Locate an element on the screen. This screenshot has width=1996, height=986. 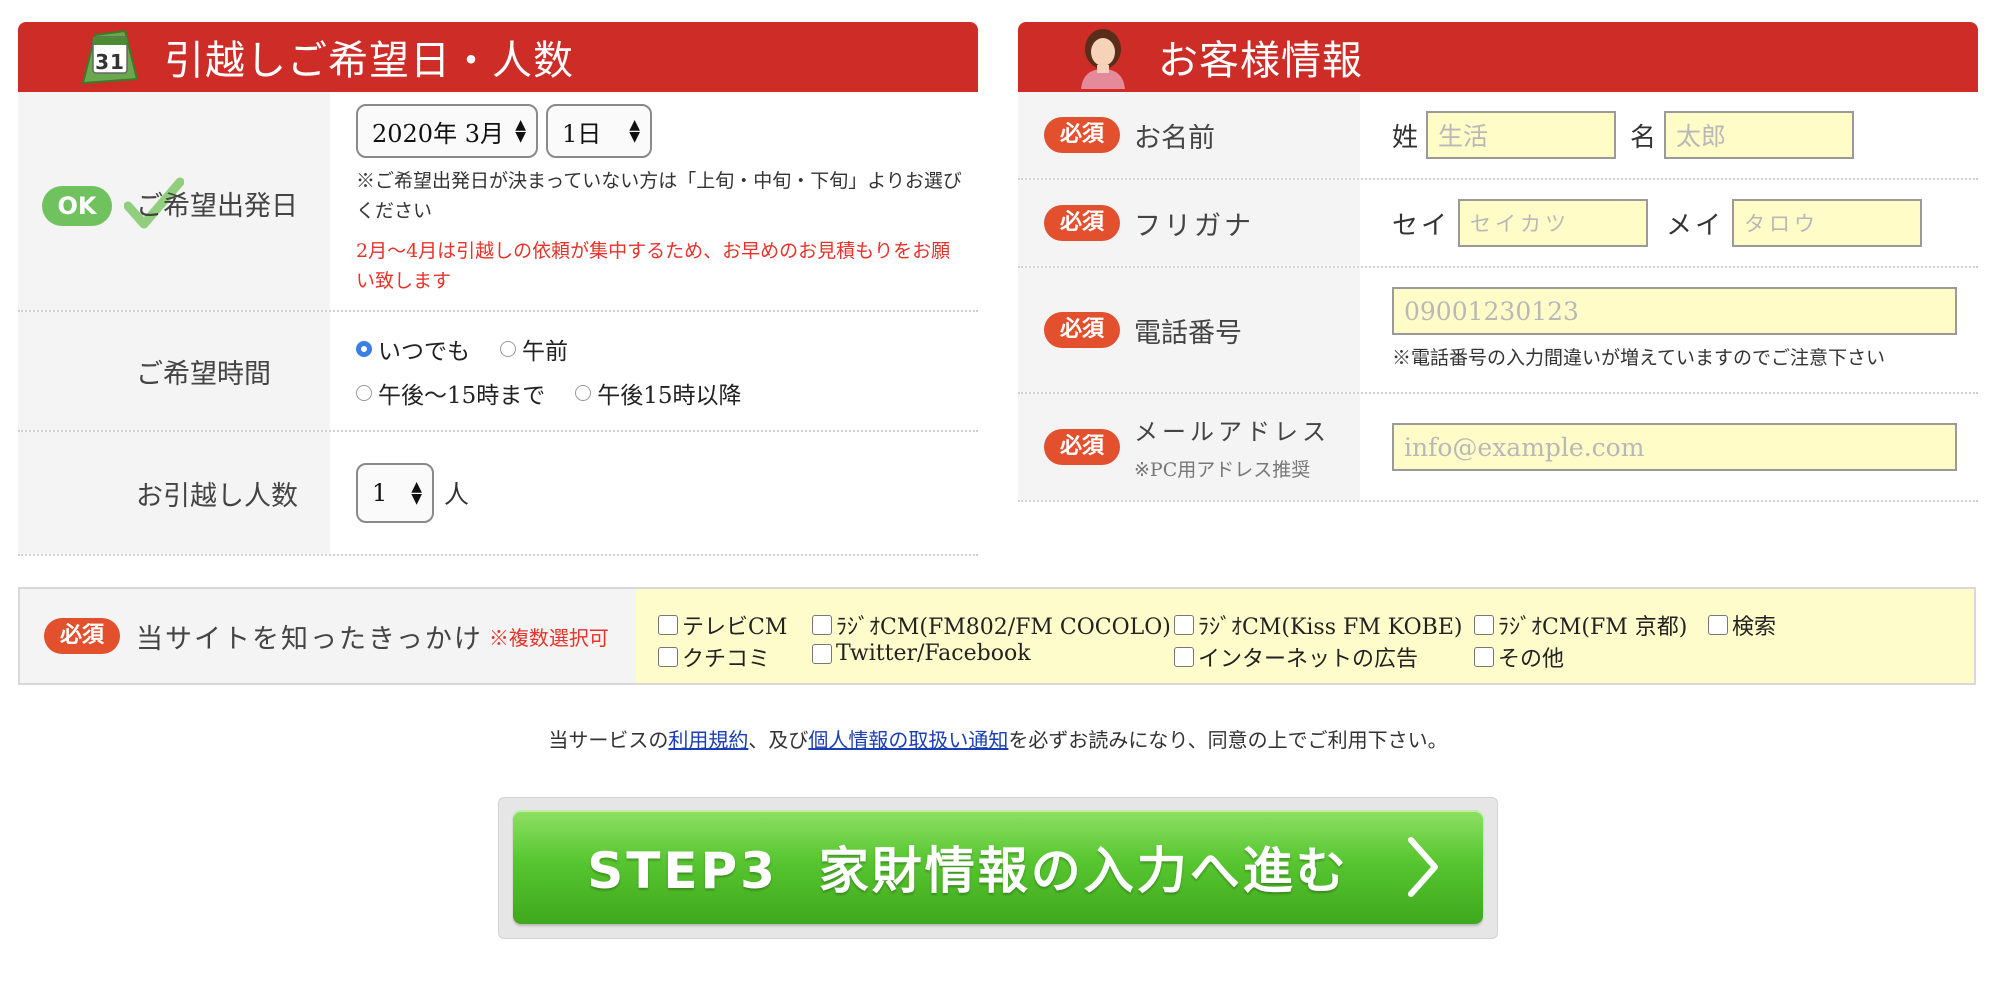
email-label: メールアドレス is located at coordinates (1232, 432).